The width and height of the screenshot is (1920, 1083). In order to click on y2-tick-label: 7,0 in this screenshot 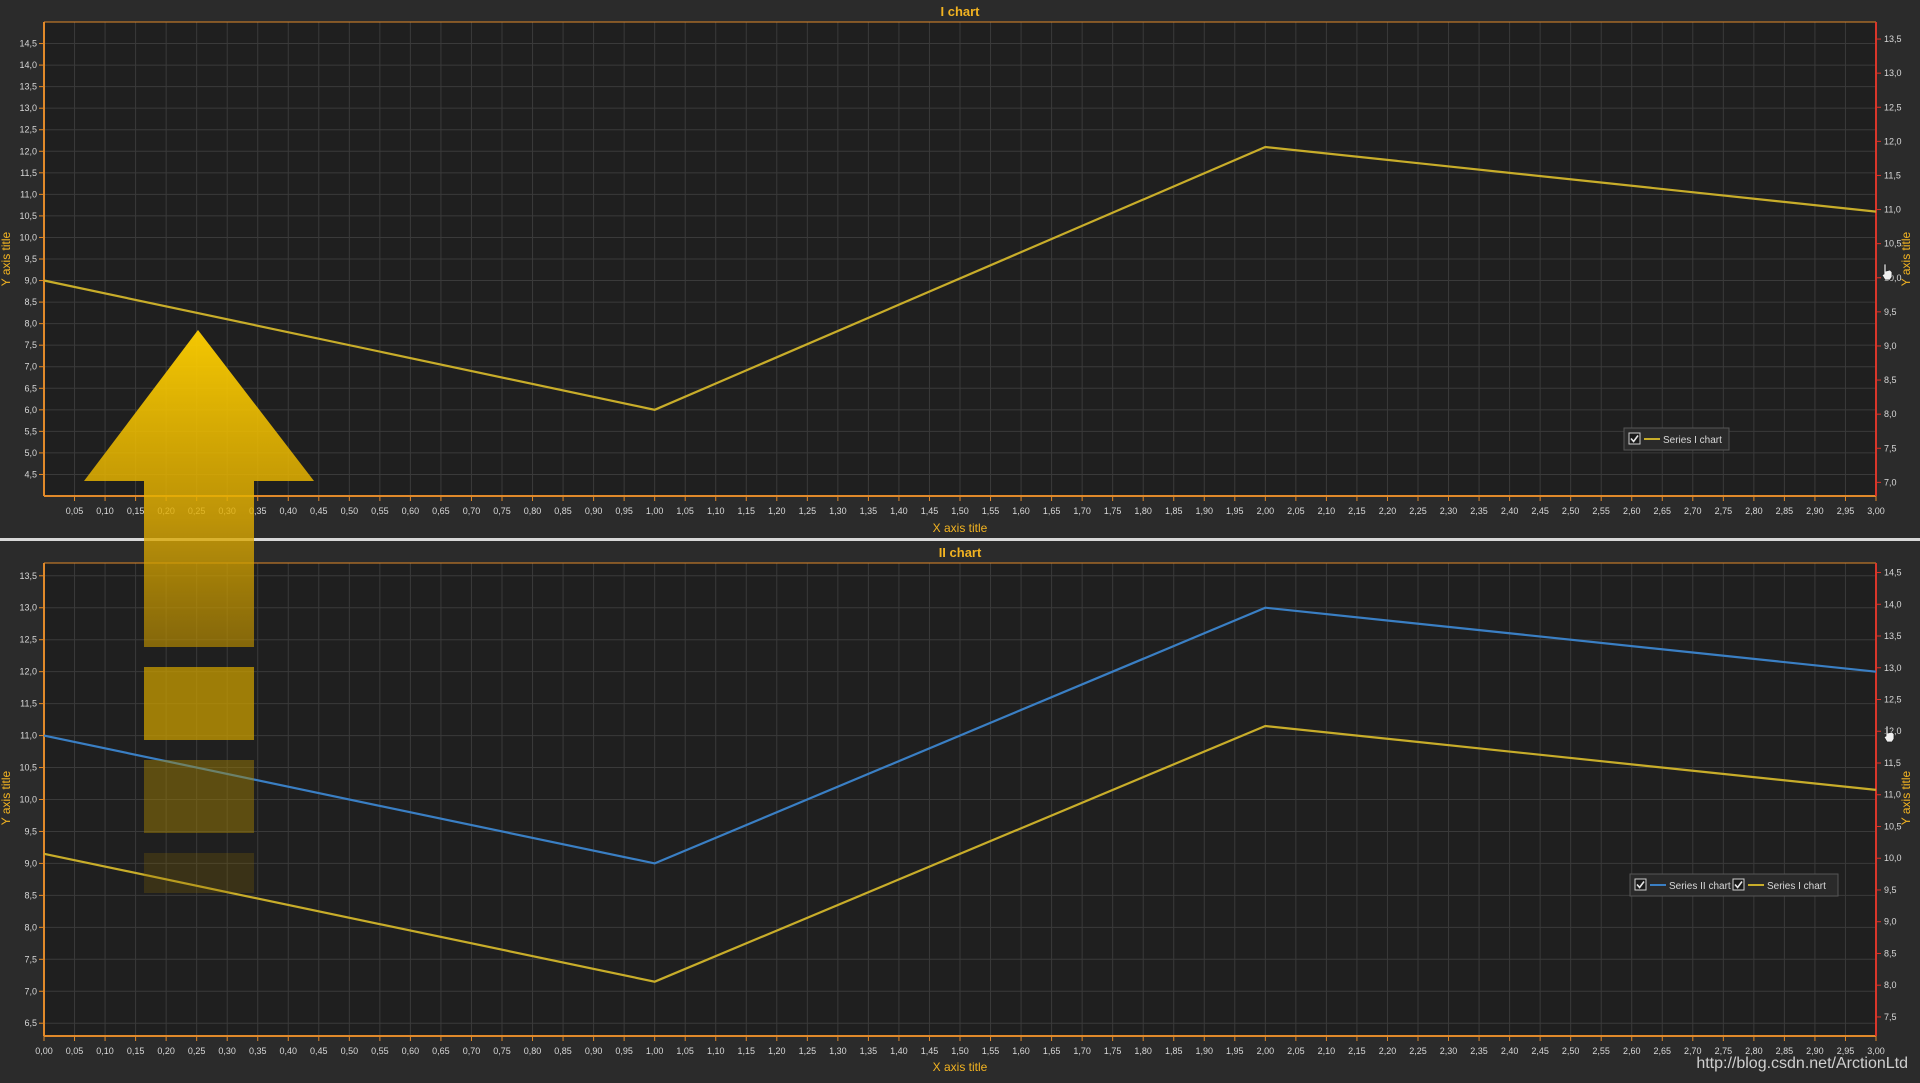, I will do `click(1890, 482)`.